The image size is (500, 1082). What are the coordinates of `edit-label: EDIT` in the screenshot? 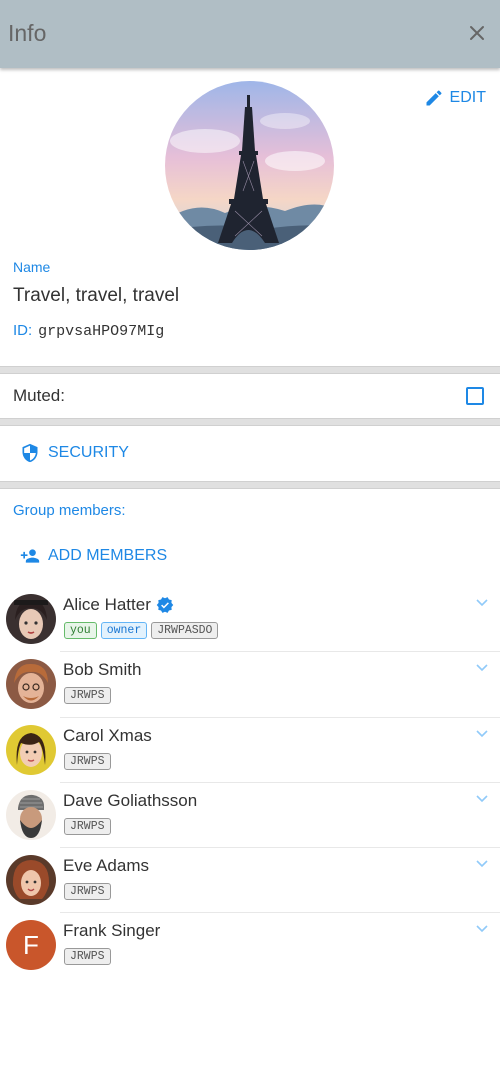 It's located at (467, 97).